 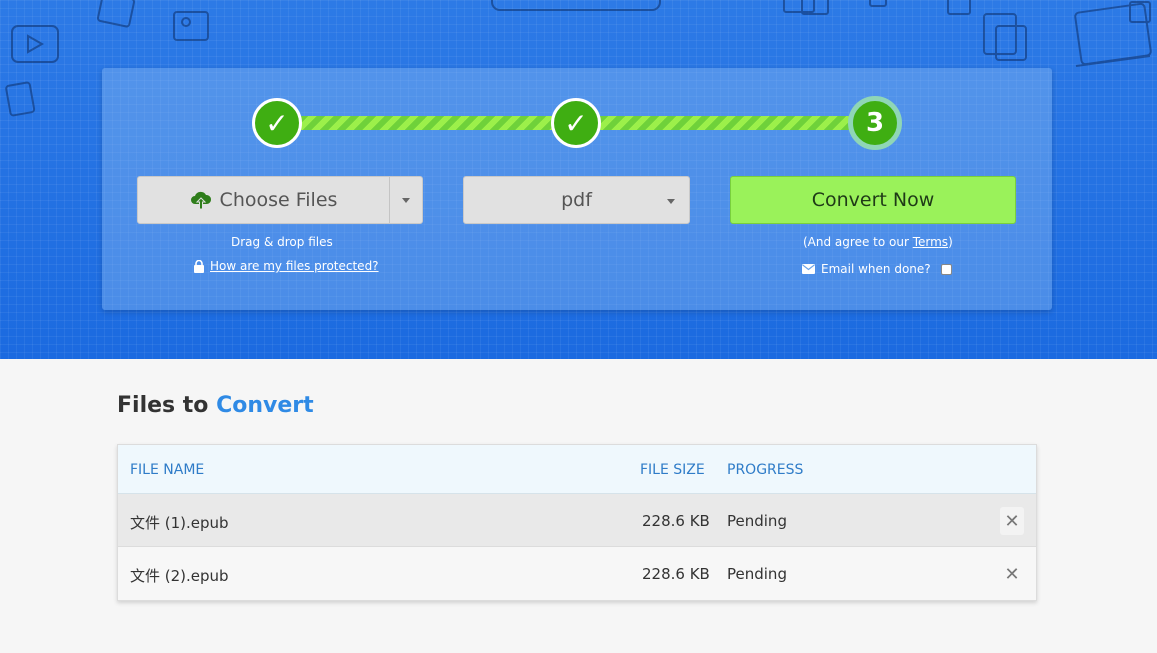 What do you see at coordinates (200, 200) in the screenshot?
I see `cloud-upload-icon` at bounding box center [200, 200].